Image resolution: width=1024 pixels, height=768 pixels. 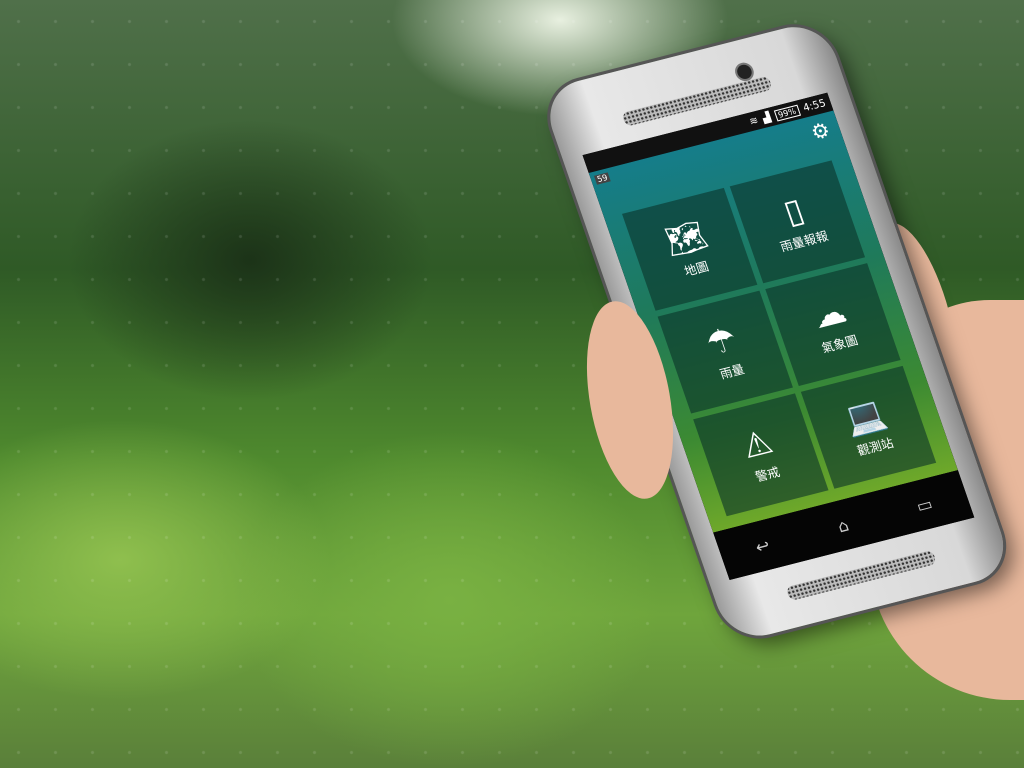 I want to click on battery-indicator: 99%, so click(x=787, y=113).